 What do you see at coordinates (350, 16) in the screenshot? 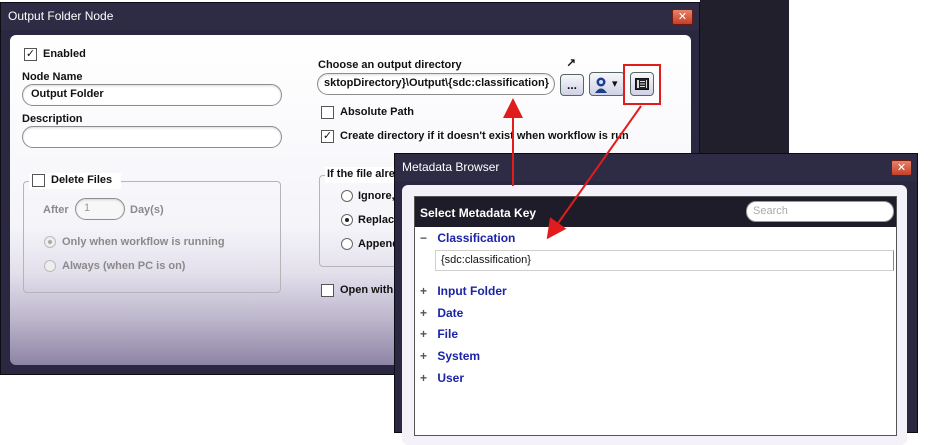
I see `title-bar: Output Folder Node ✕` at bounding box center [350, 16].